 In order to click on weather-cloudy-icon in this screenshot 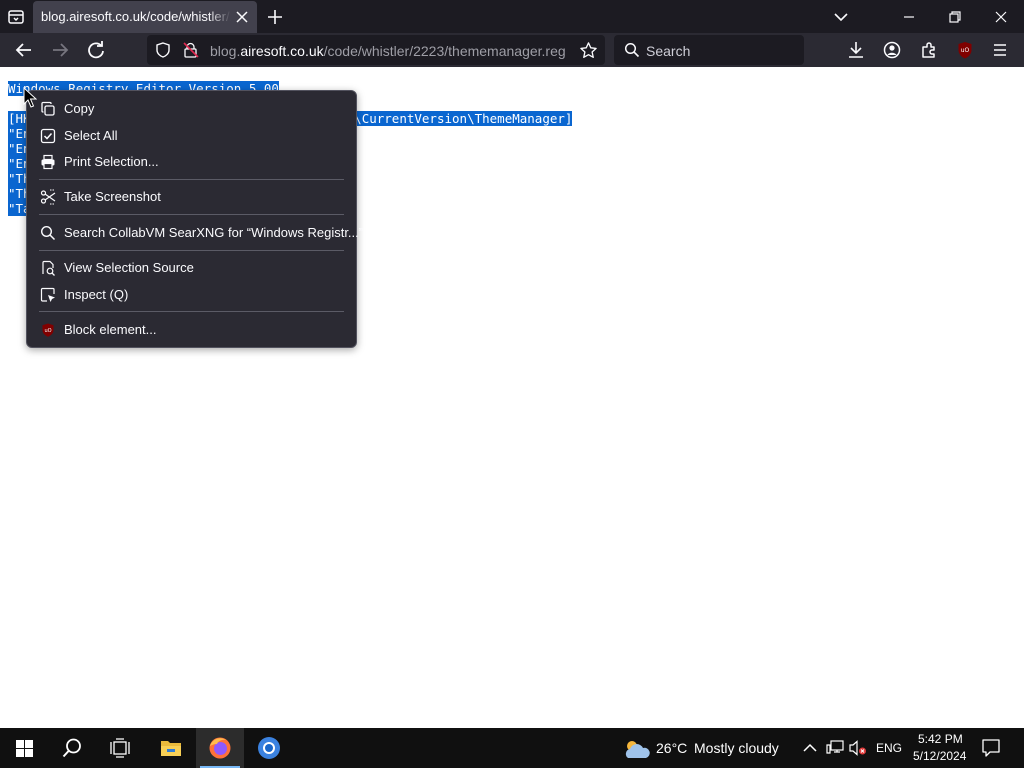, I will do `click(637, 749)`.